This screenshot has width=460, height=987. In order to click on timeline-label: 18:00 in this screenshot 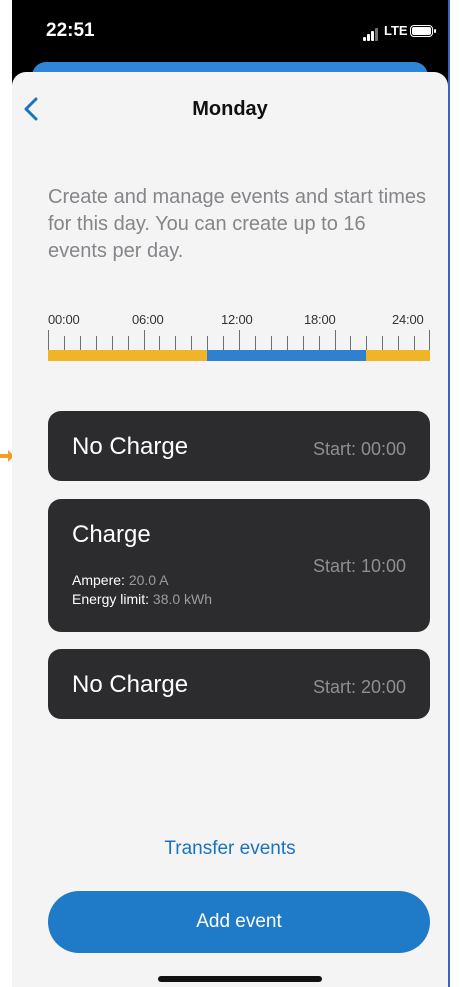, I will do `click(320, 319)`.